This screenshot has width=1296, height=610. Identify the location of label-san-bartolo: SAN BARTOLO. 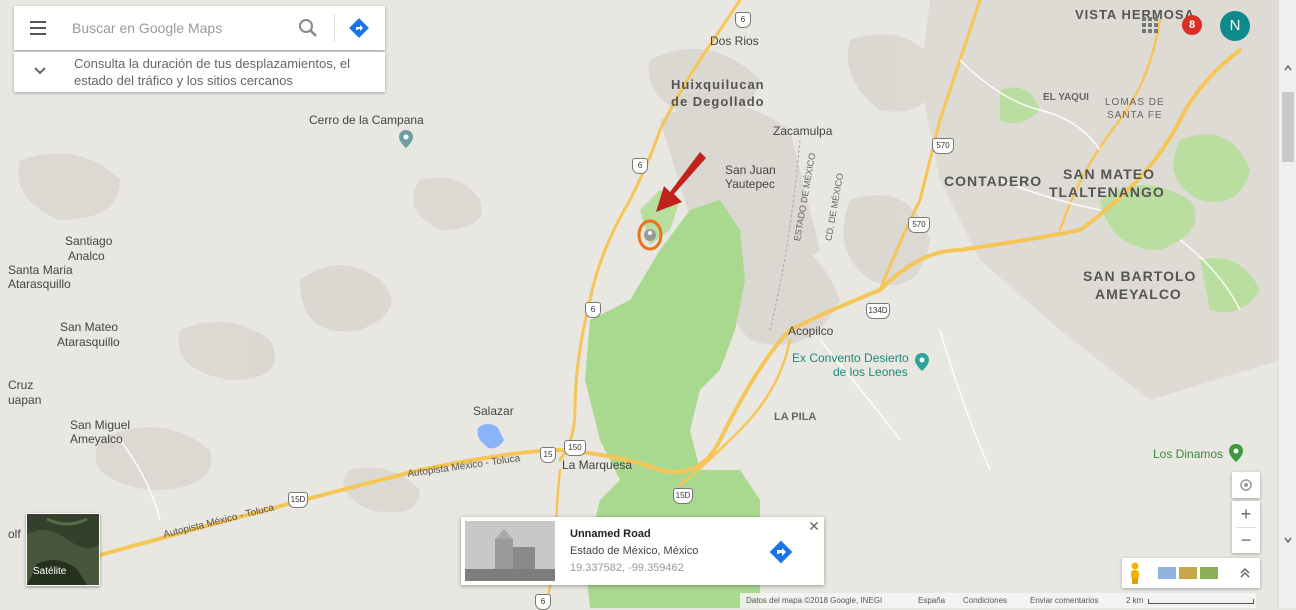
(1140, 276).